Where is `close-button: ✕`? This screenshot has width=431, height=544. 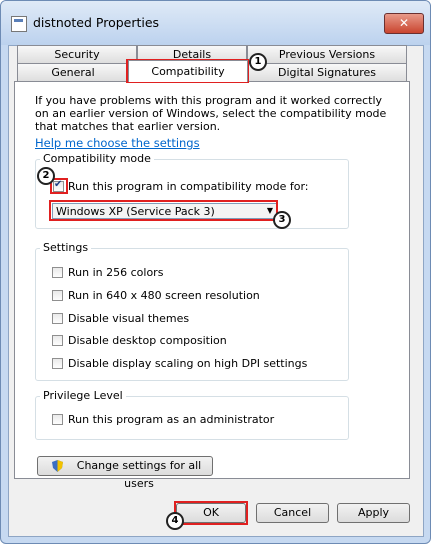
close-button: ✕ is located at coordinates (404, 23).